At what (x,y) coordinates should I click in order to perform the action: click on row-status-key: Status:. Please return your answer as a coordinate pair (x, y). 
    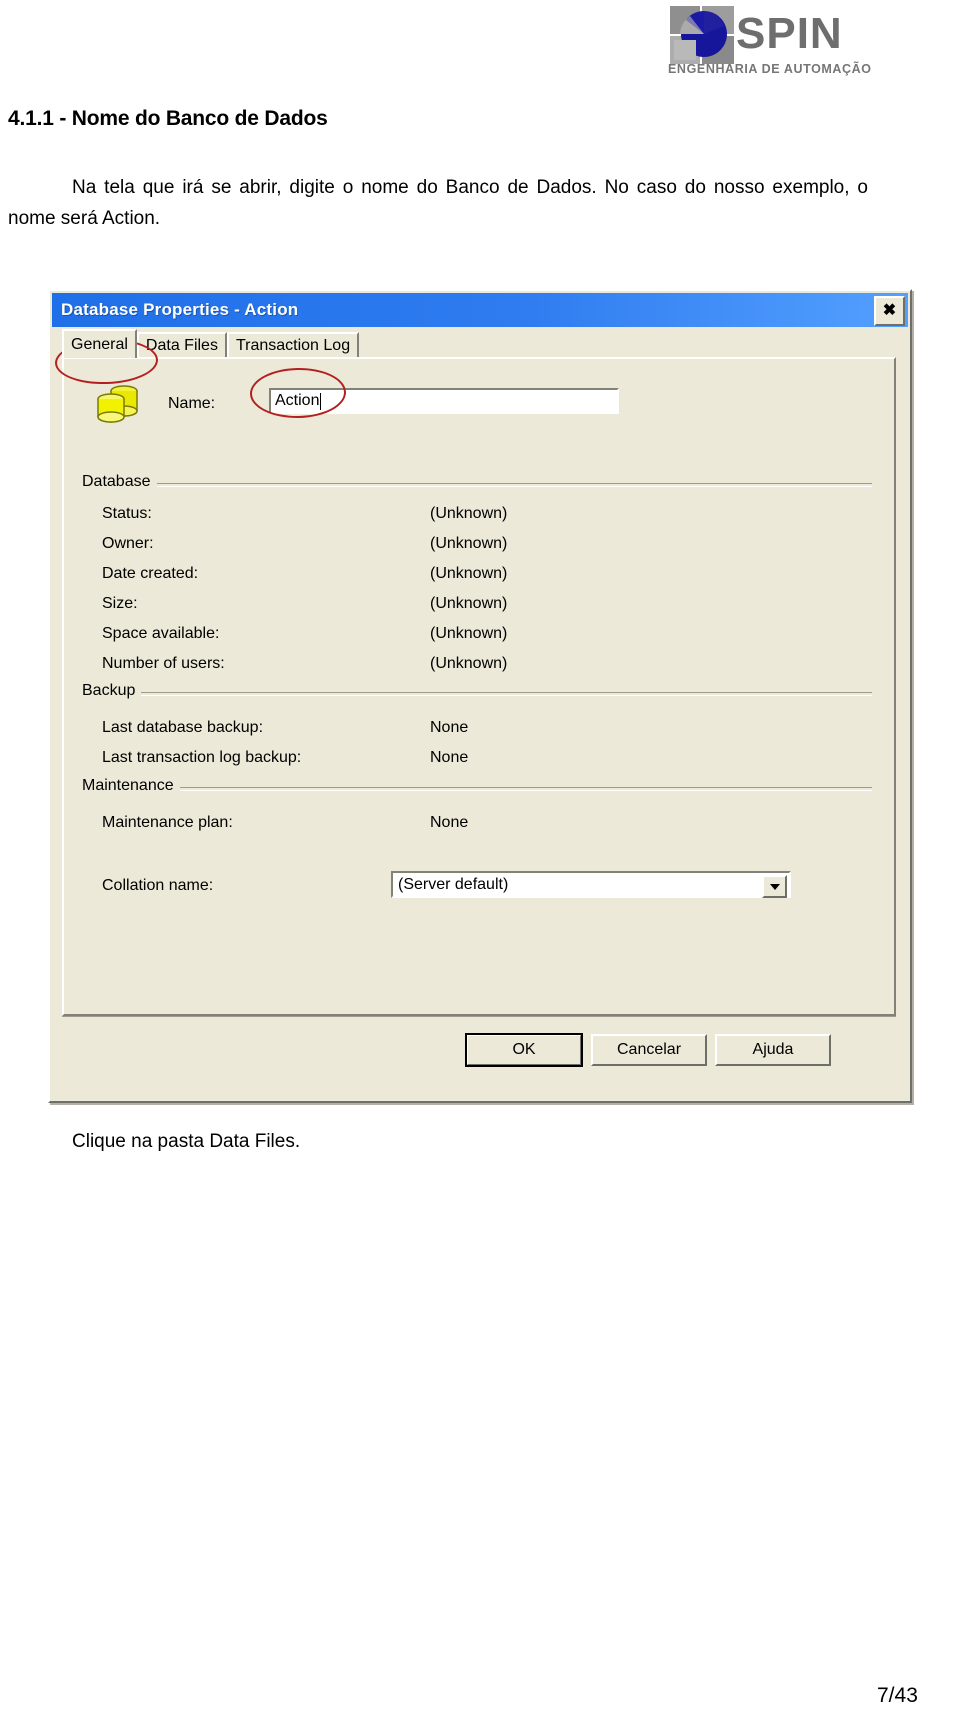
    Looking at the image, I should click on (127, 513).